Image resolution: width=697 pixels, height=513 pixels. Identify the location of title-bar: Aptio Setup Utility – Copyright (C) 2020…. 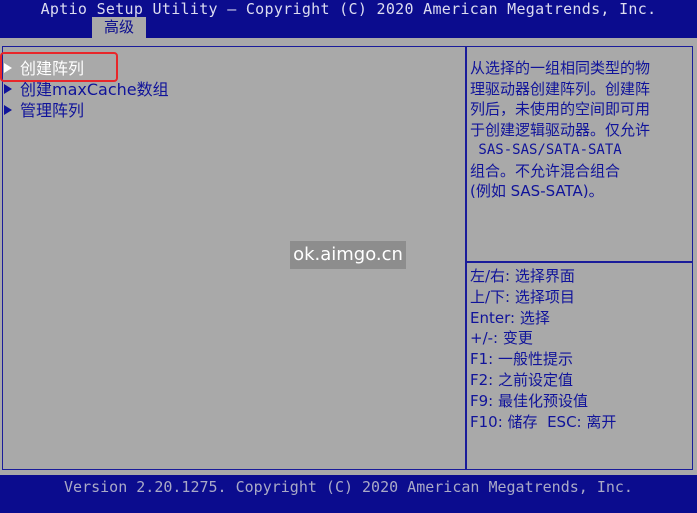
(348, 19).